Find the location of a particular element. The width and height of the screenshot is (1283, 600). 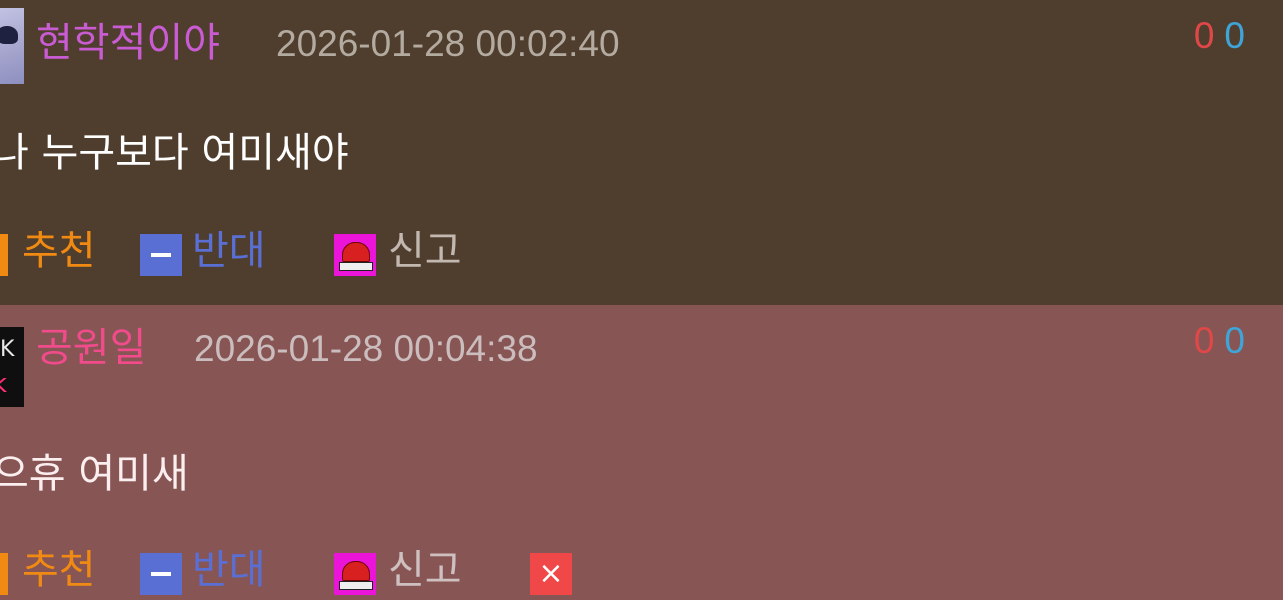

avatar is located at coordinates (12, 46).